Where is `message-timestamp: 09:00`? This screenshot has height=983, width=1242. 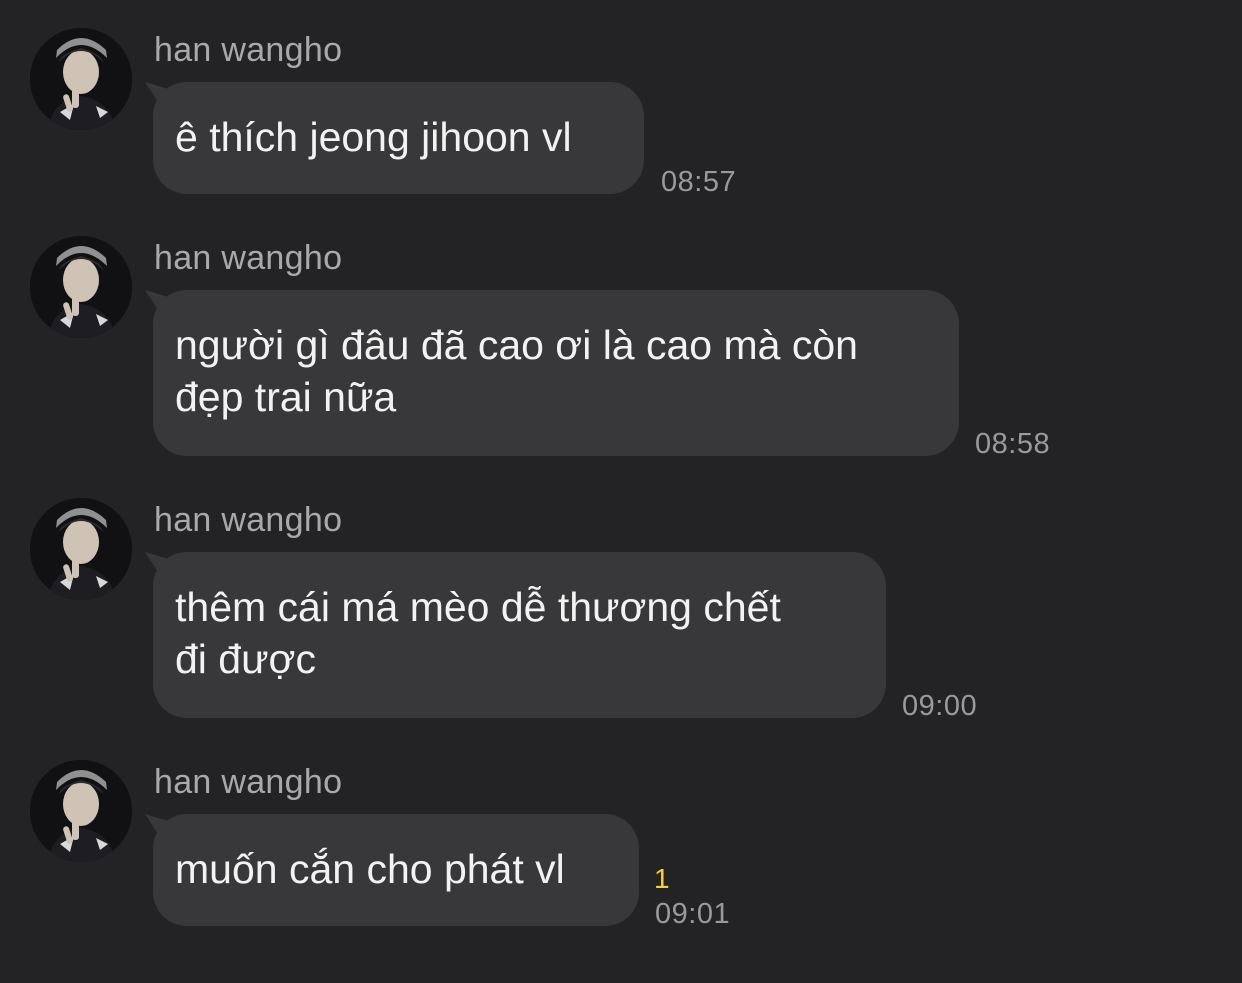 message-timestamp: 09:00 is located at coordinates (940, 706).